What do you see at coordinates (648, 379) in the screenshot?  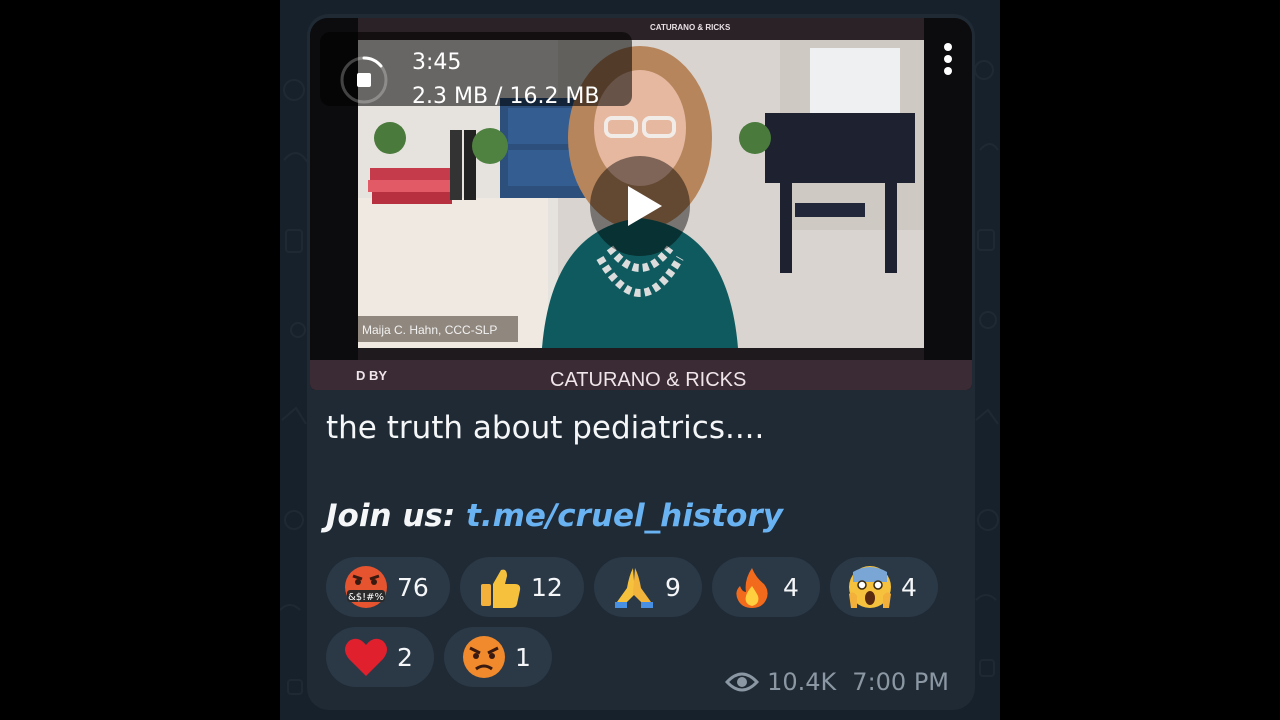 I see `video-bottom-brand: CATURANO & RICKS` at bounding box center [648, 379].